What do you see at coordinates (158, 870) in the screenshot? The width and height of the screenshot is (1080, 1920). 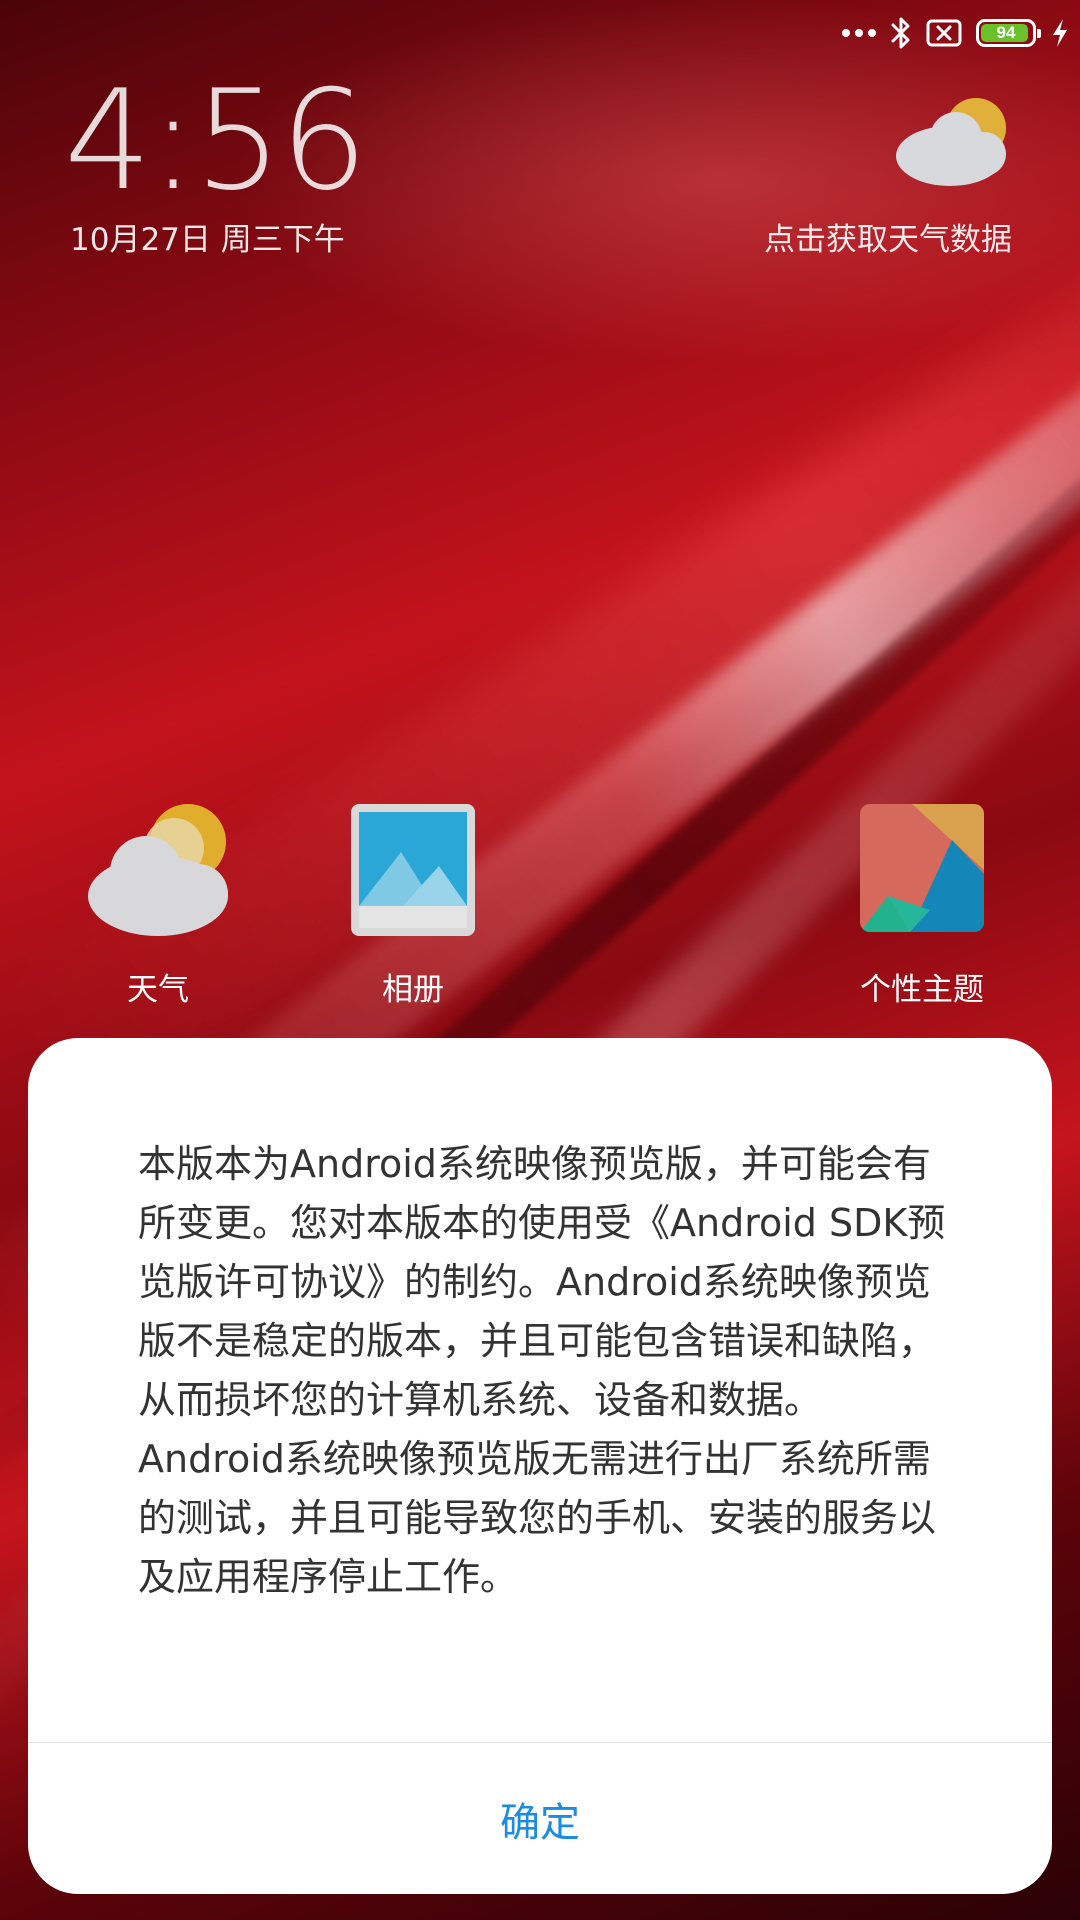 I see `weather-app-icon` at bounding box center [158, 870].